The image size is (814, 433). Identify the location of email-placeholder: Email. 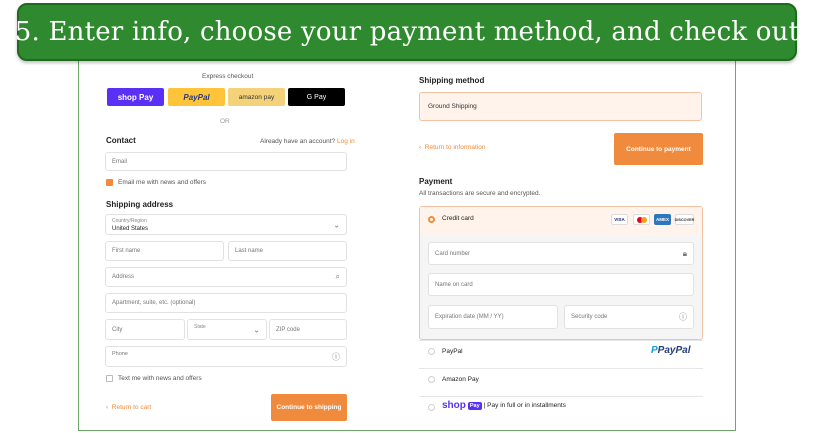
(120, 161).